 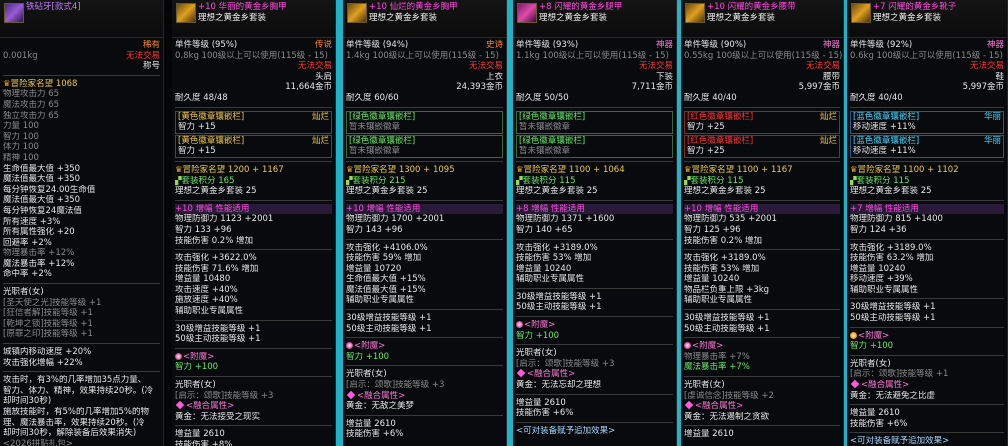 What do you see at coordinates (380, 406) in the screenshot?
I see `stat-text: 黄金：无敌之美梦` at bounding box center [380, 406].